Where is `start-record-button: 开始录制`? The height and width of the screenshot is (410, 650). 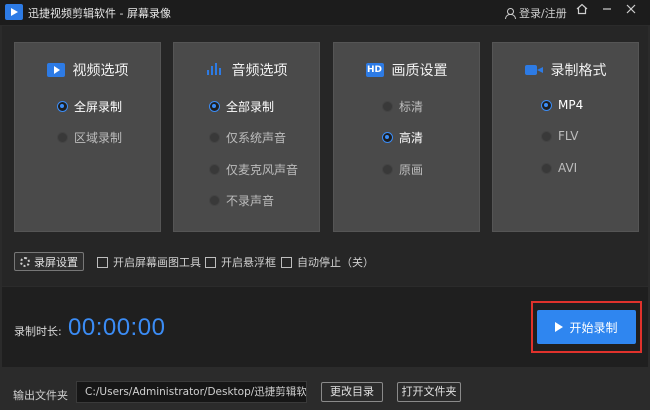
start-record-button: 开始录制 is located at coordinates (586, 327).